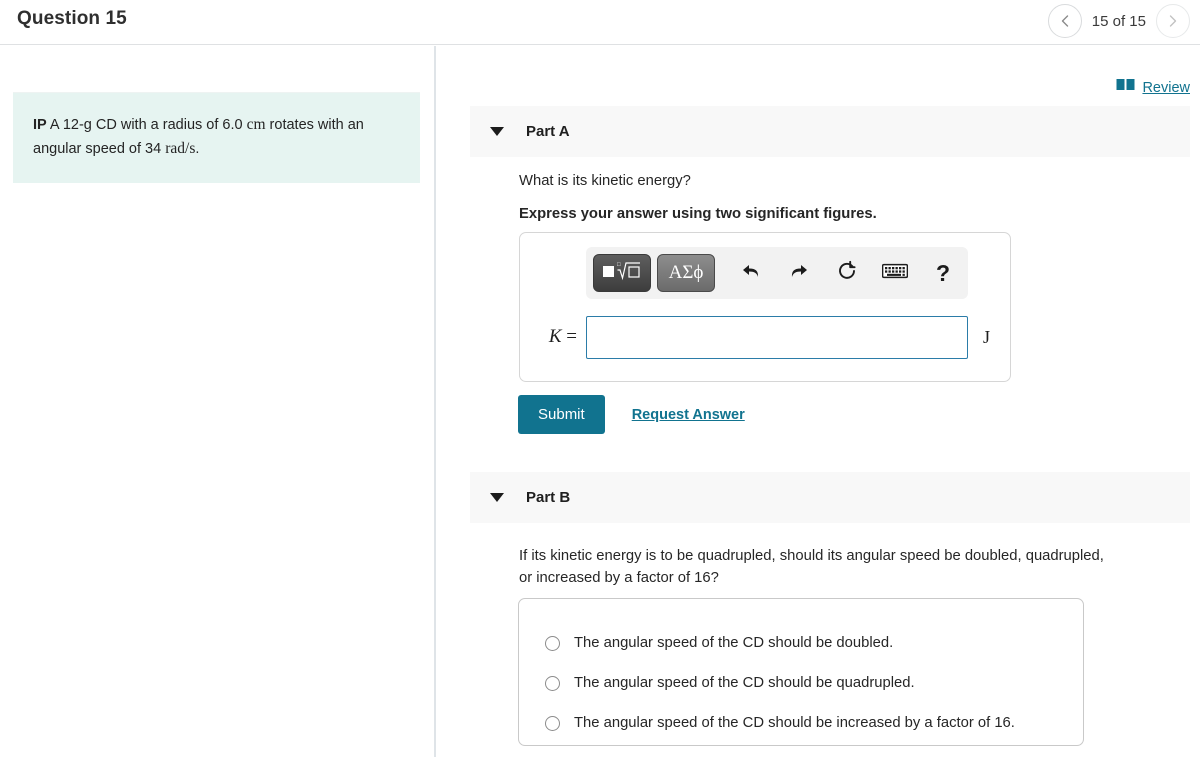  Describe the element at coordinates (686, 273) in the screenshot. I see `greek-symbols-button: ΑΣϕ` at that location.